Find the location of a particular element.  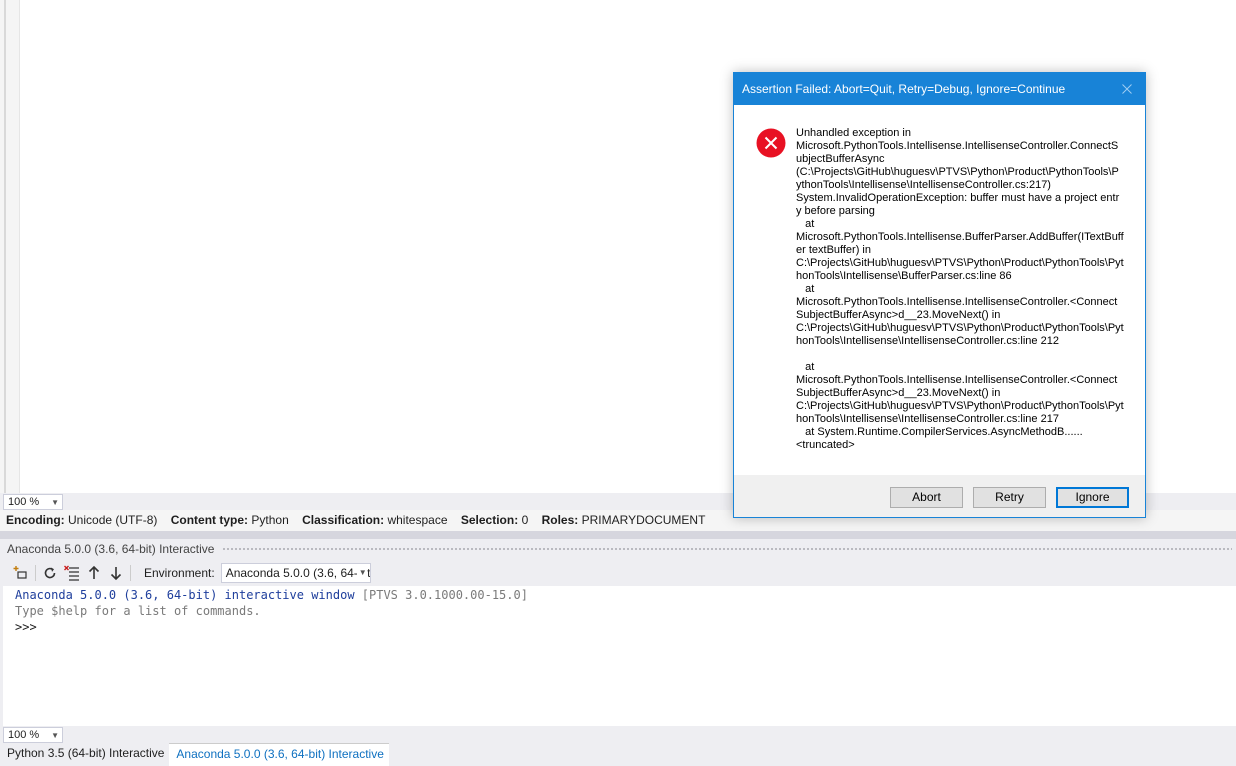

history-down-icon is located at coordinates (116, 573).